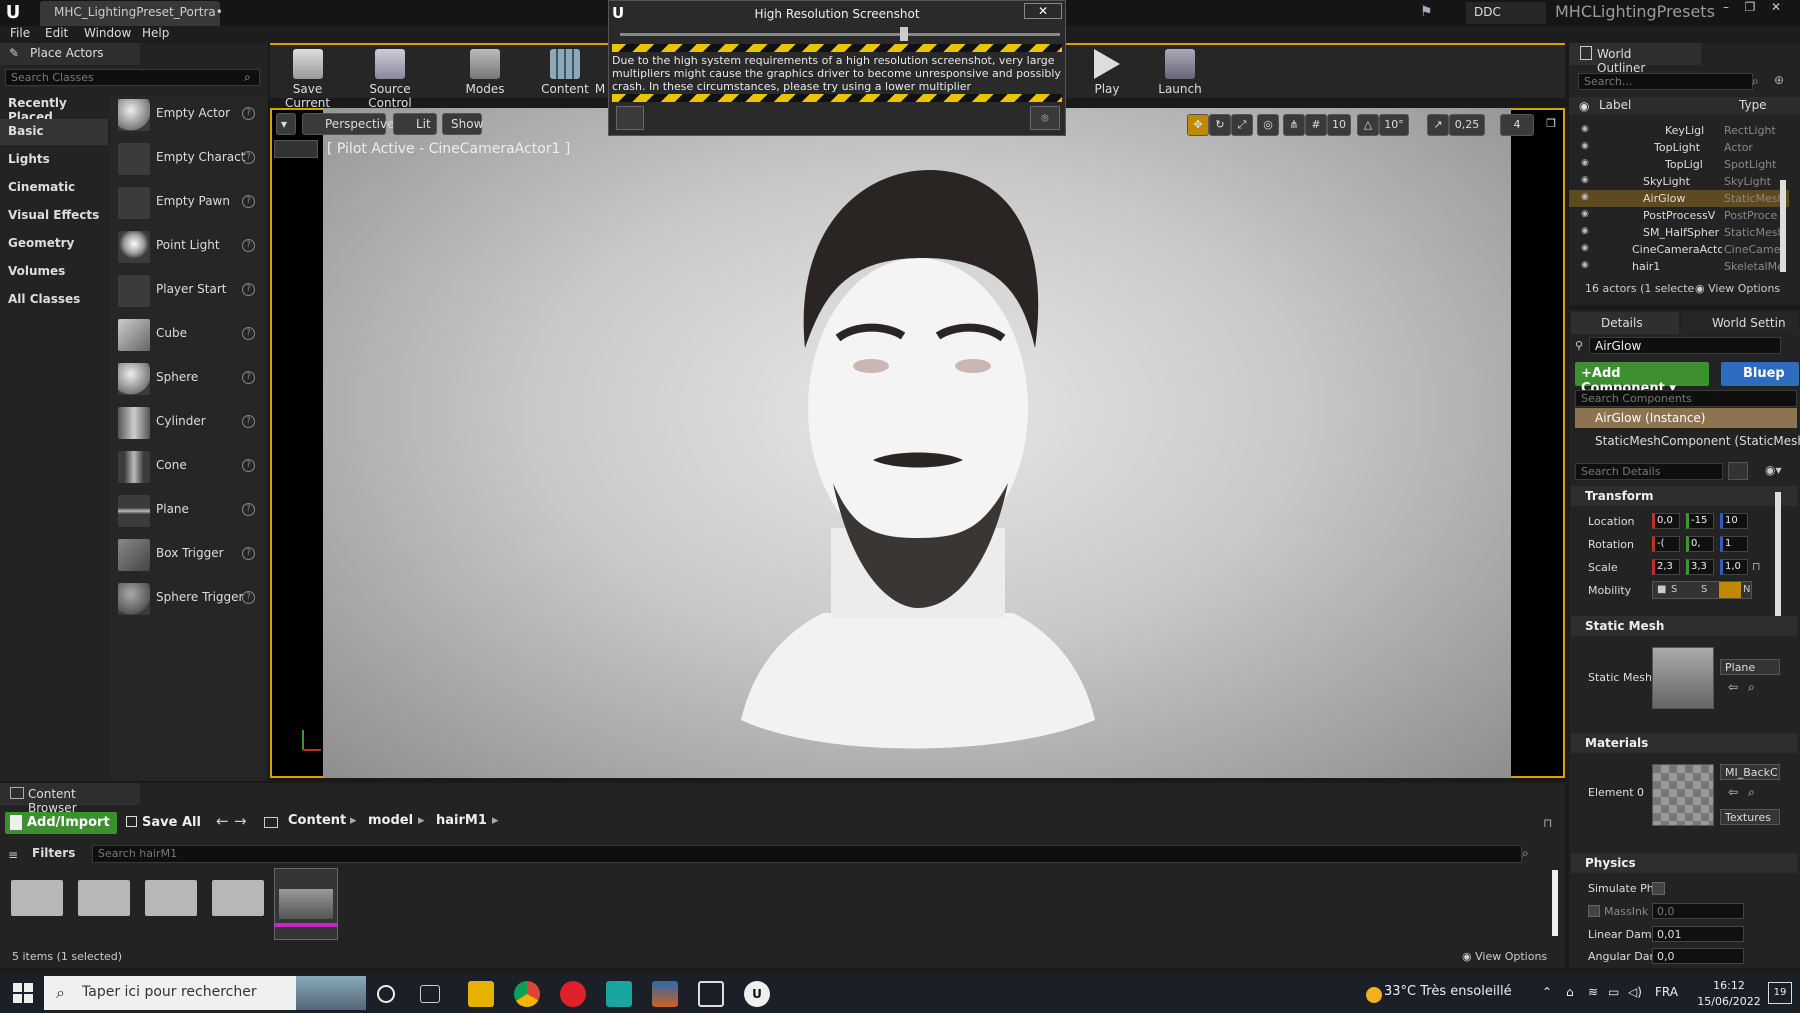 Image resolution: width=1800 pixels, height=1013 pixels. What do you see at coordinates (757, 994) in the screenshot?
I see `unreal-engine-icon: U` at bounding box center [757, 994].